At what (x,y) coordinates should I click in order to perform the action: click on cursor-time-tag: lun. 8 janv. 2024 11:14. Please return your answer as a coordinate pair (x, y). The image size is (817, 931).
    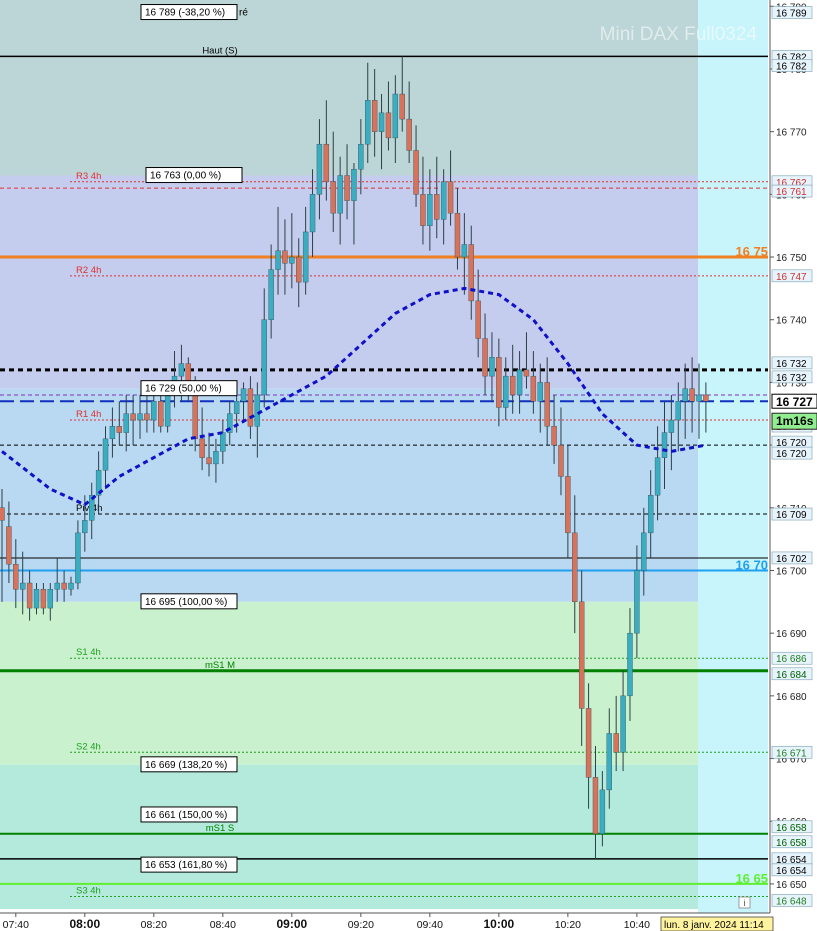
    Looking at the image, I should click on (717, 923).